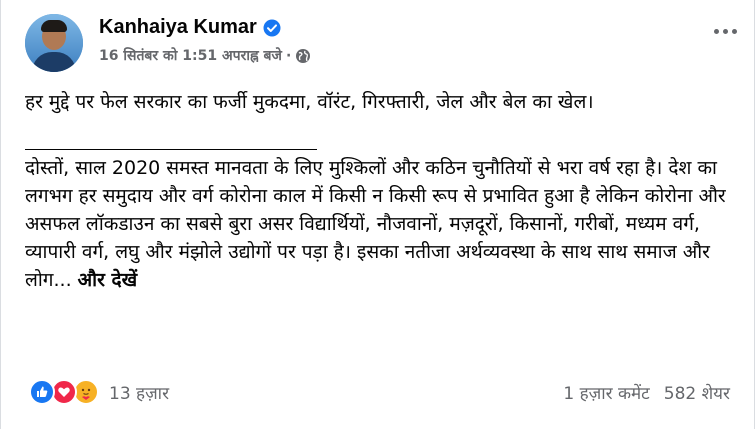  I want to click on post-stats: 1 हज़ार कमेंट 582 शेयर, so click(646, 392).